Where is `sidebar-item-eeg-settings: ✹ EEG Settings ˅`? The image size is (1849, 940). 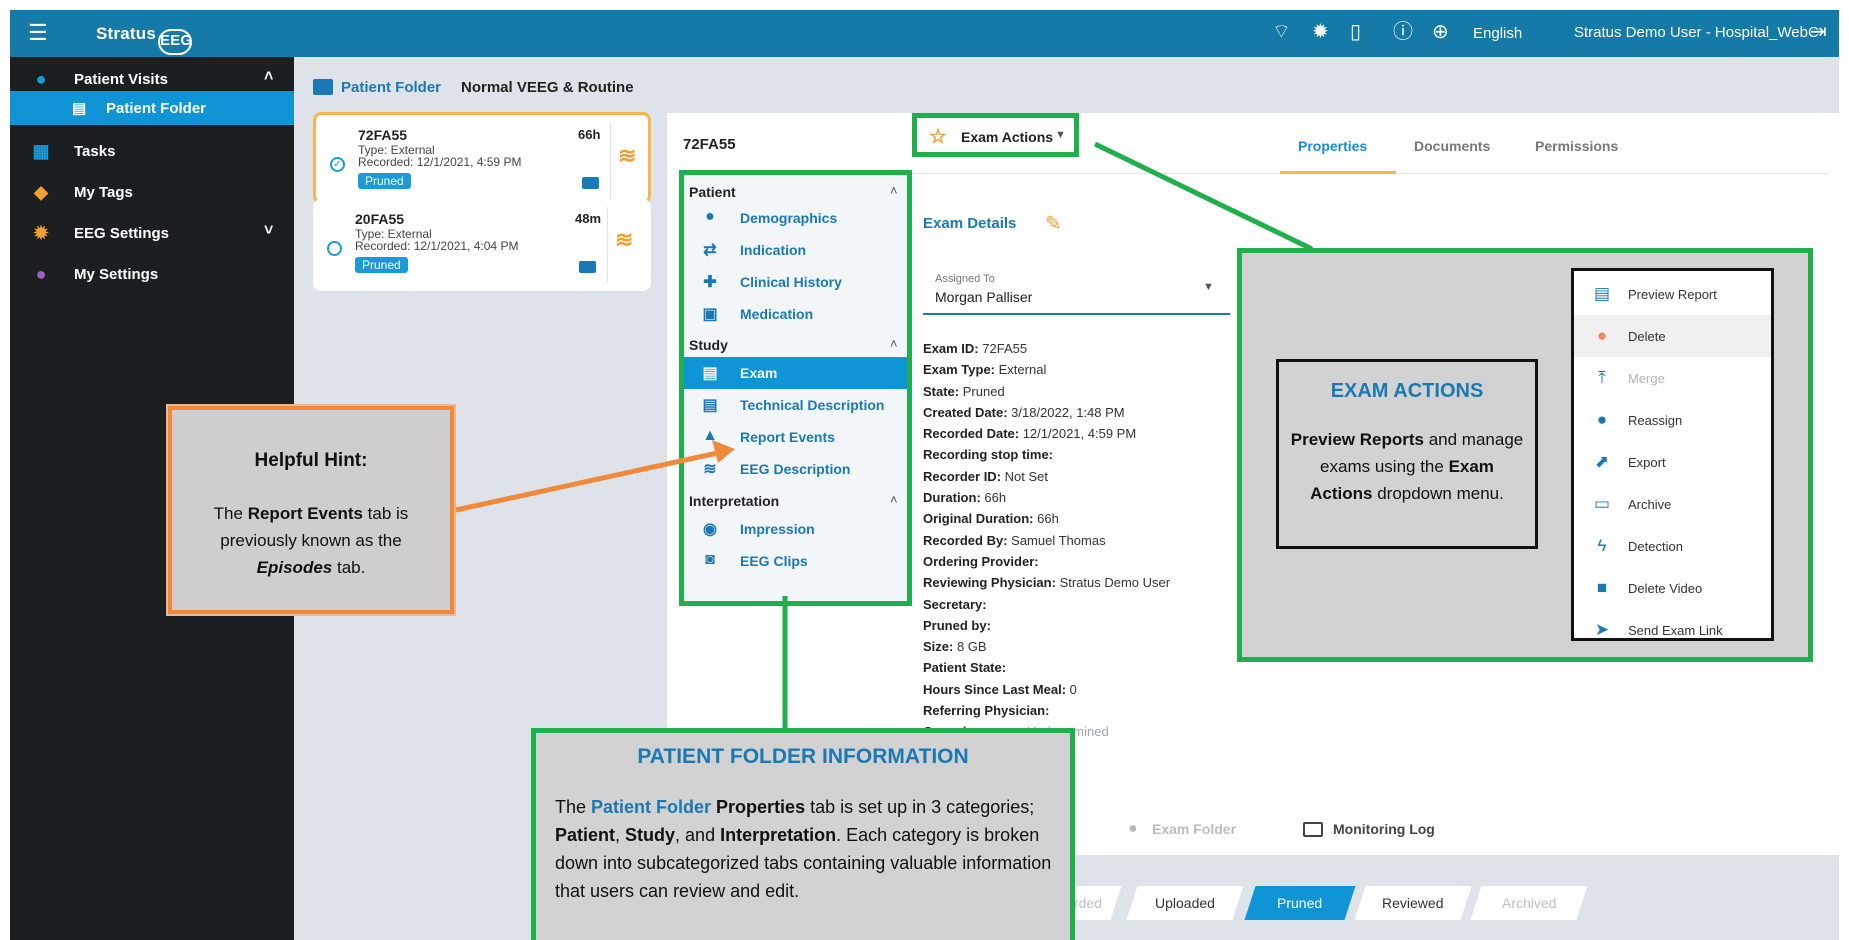 sidebar-item-eeg-settings: ✹ EEG Settings ˅ is located at coordinates (152, 233).